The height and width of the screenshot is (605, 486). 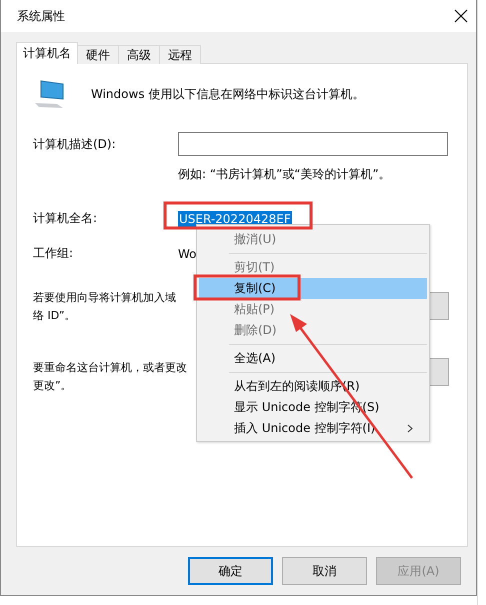 What do you see at coordinates (110, 367) in the screenshot?
I see `rename-text: 要重命名这台计算机，或者更改` at bounding box center [110, 367].